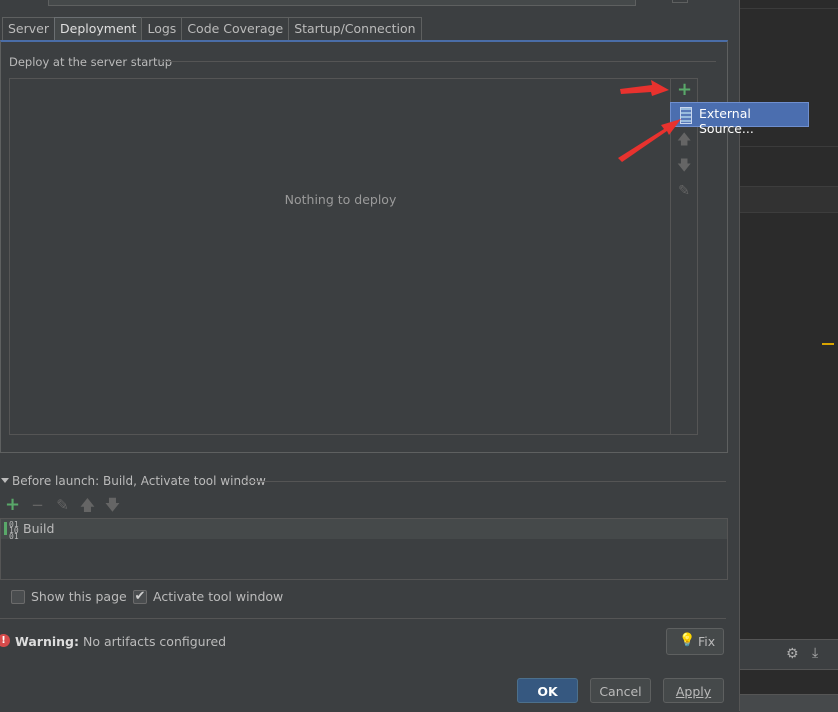 Image resolution: width=838 pixels, height=712 pixels. Describe the element at coordinates (789, 682) in the screenshot. I see `editor-panel` at that location.